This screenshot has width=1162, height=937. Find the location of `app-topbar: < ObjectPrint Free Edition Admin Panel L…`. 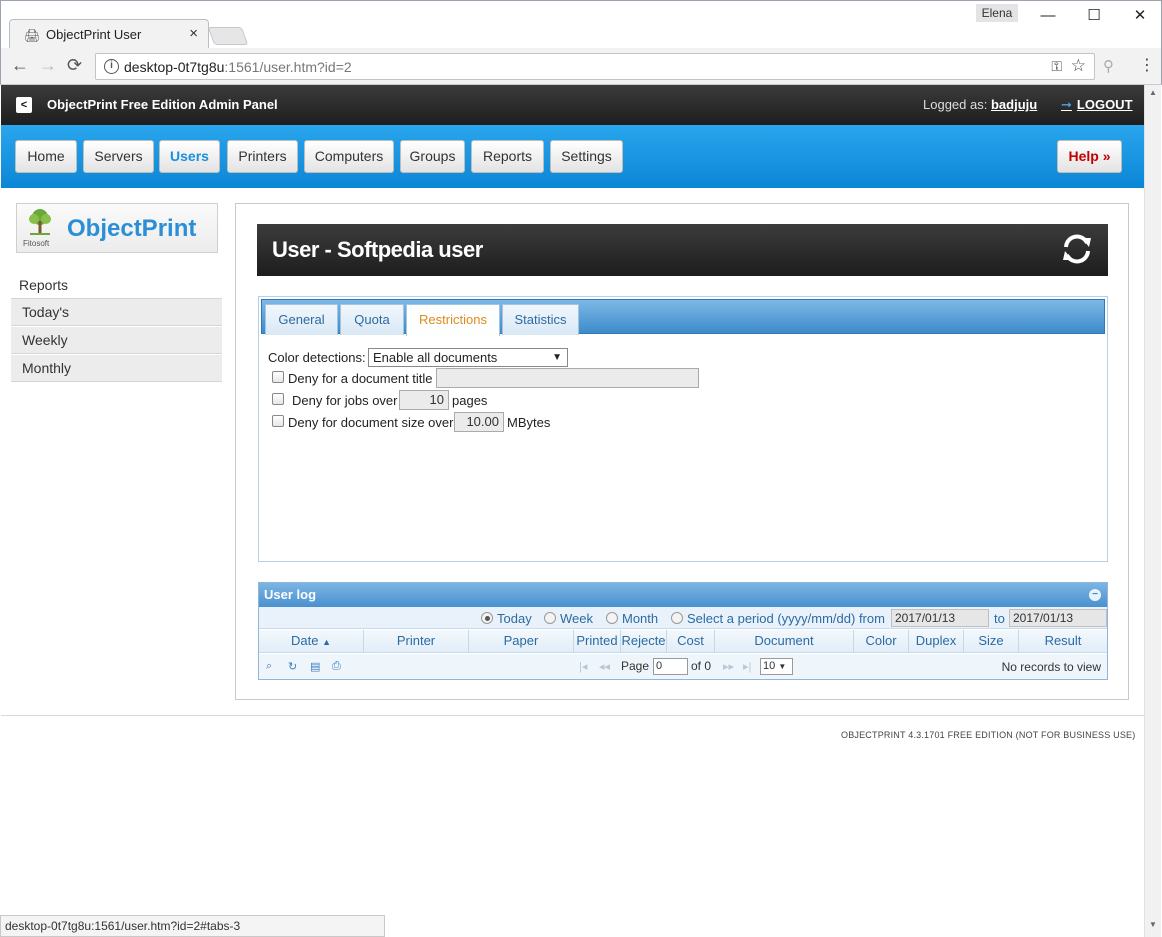

app-topbar: < ObjectPrint Free Edition Admin Panel L… is located at coordinates (572, 105).